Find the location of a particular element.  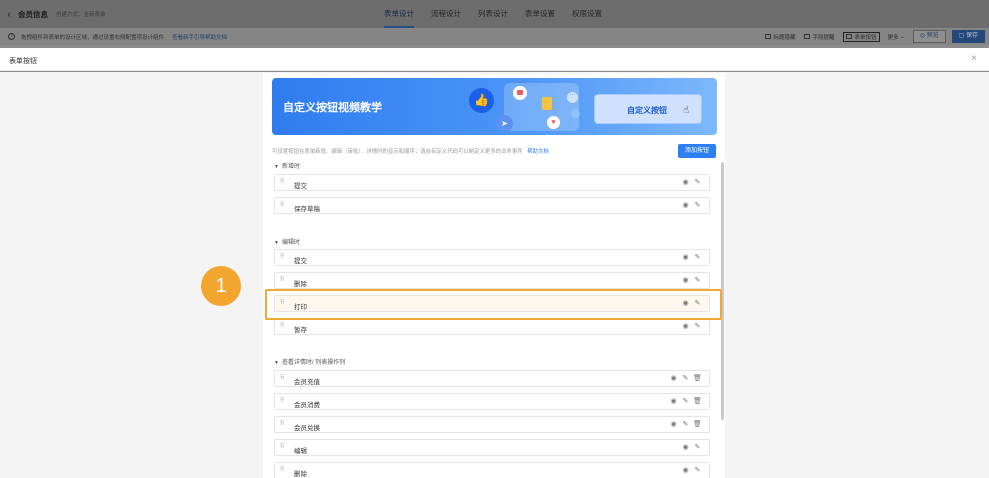

button-row-recharge: ⠿ 会员充值 ◉ ✎ 🗑 is located at coordinates (492, 378).